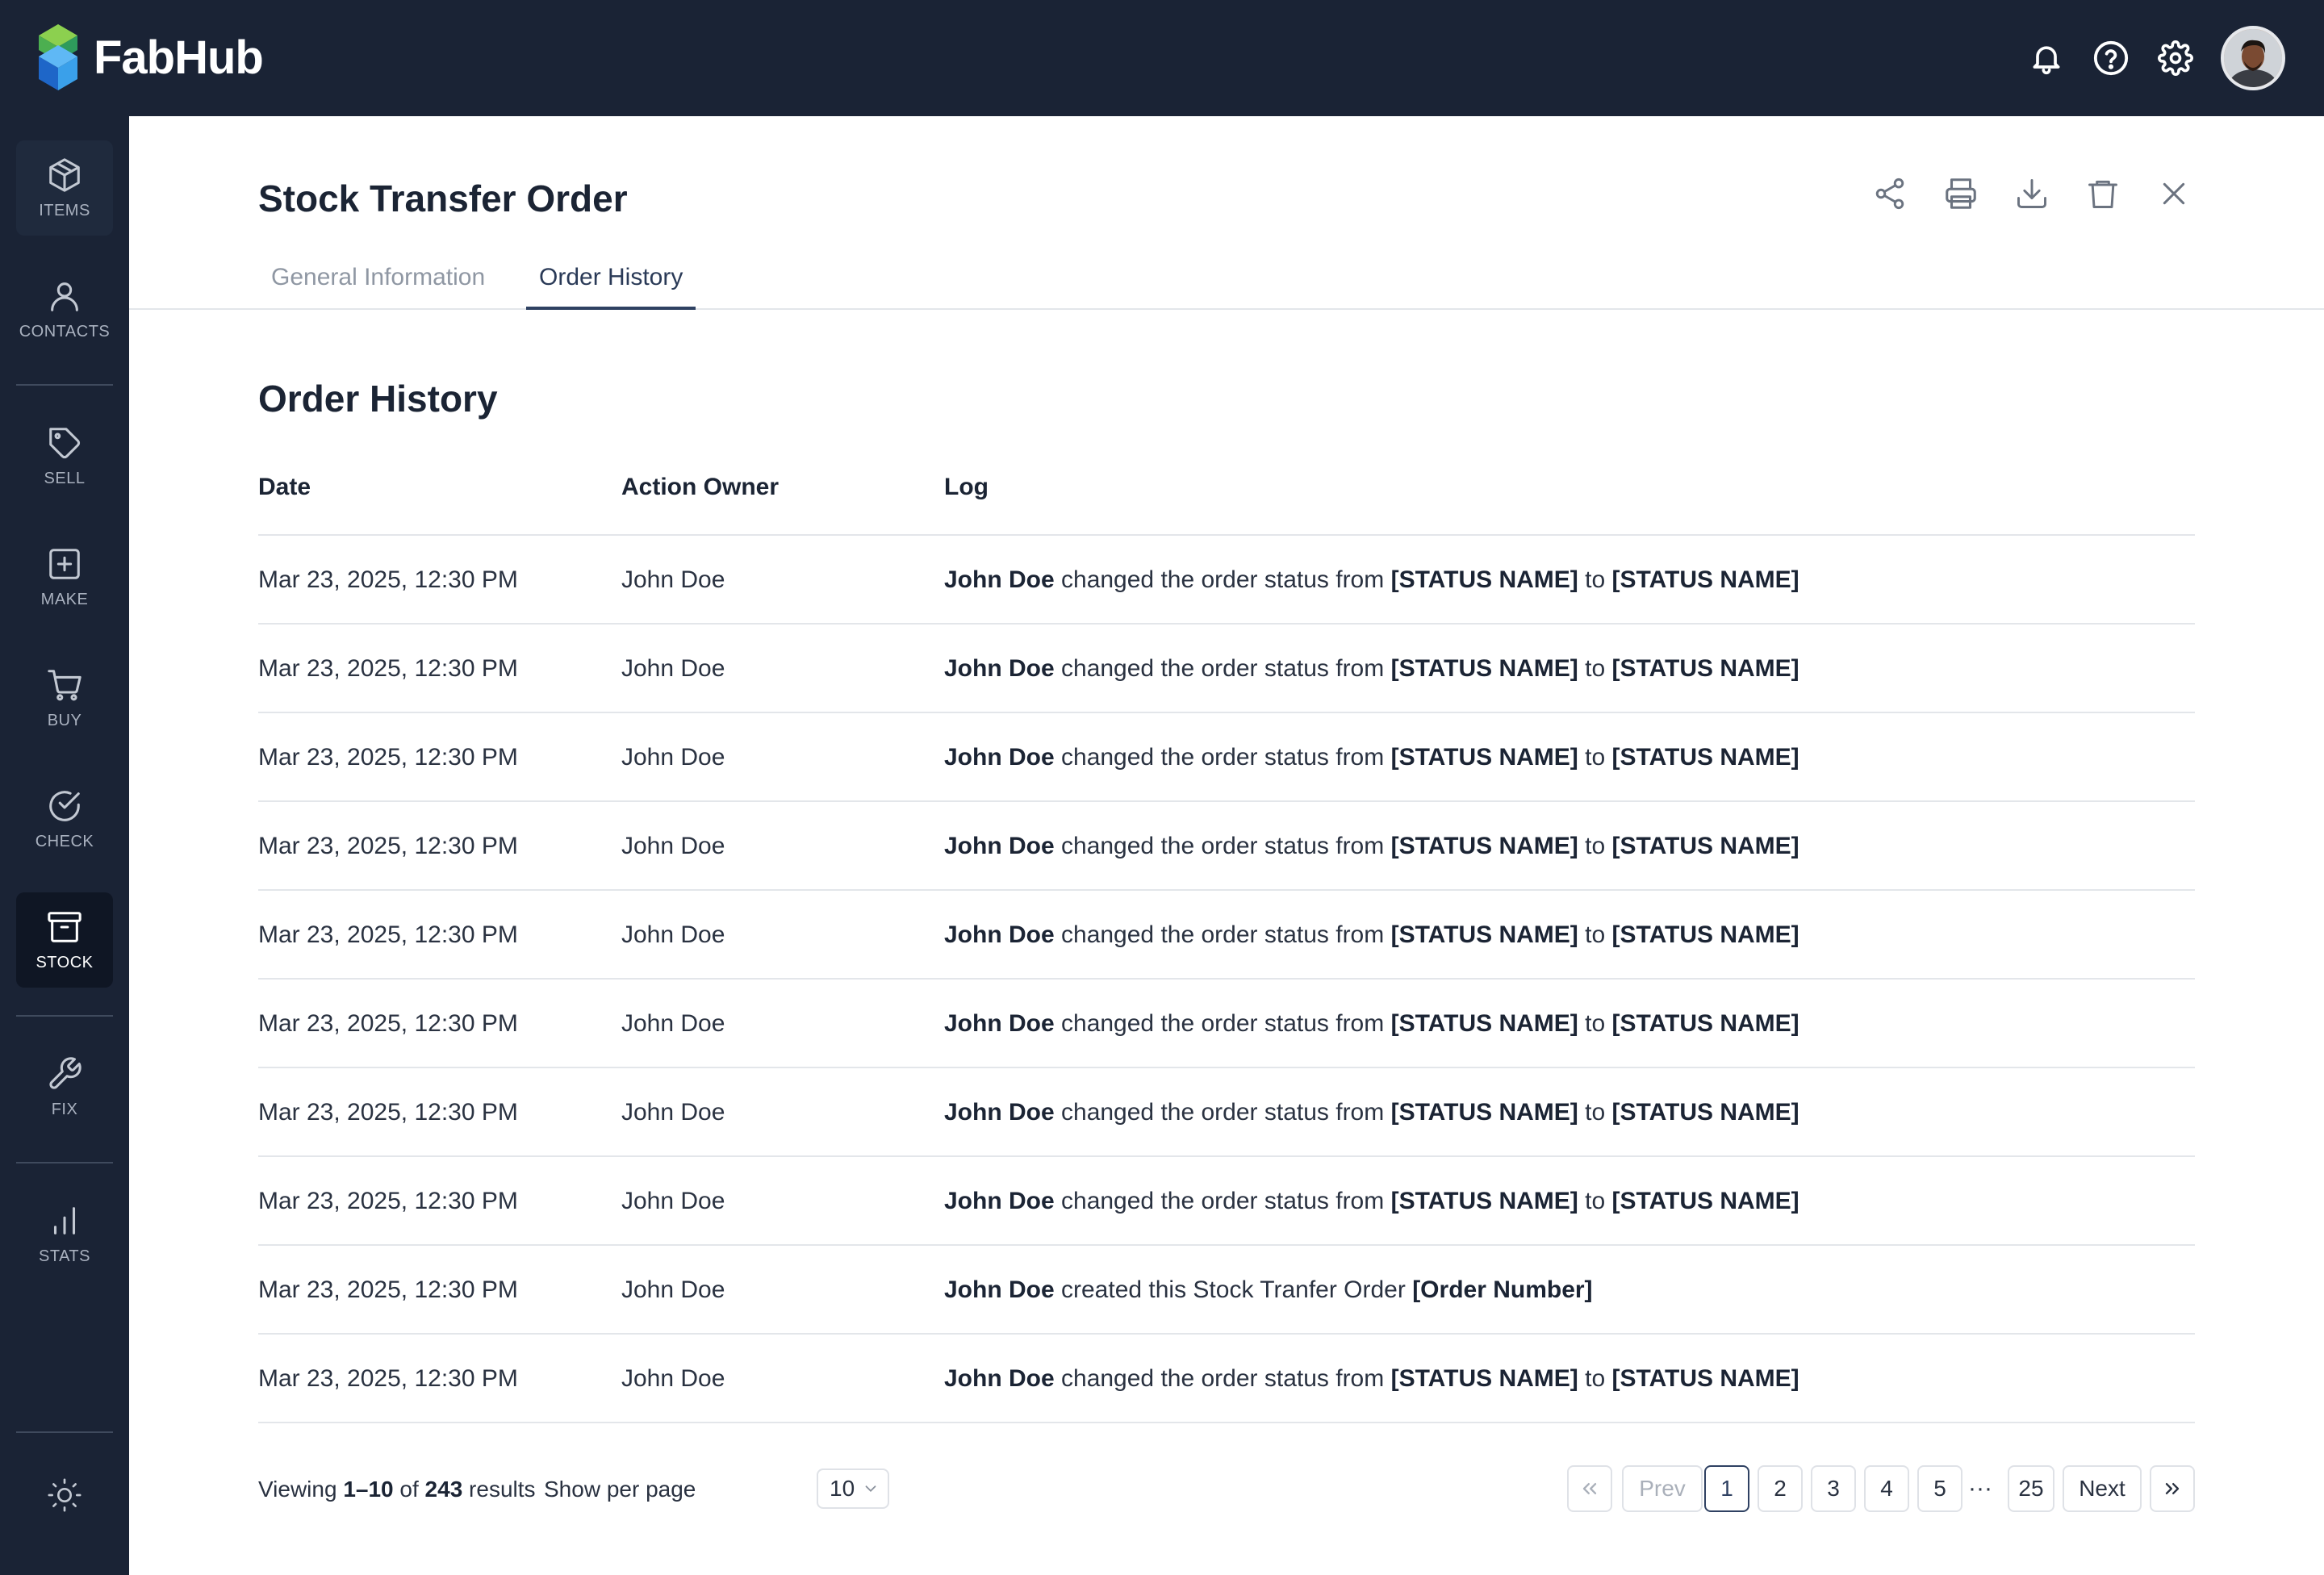 This screenshot has height=1575, width=2324. I want to click on top-bar: FabHub, so click(1162, 58).